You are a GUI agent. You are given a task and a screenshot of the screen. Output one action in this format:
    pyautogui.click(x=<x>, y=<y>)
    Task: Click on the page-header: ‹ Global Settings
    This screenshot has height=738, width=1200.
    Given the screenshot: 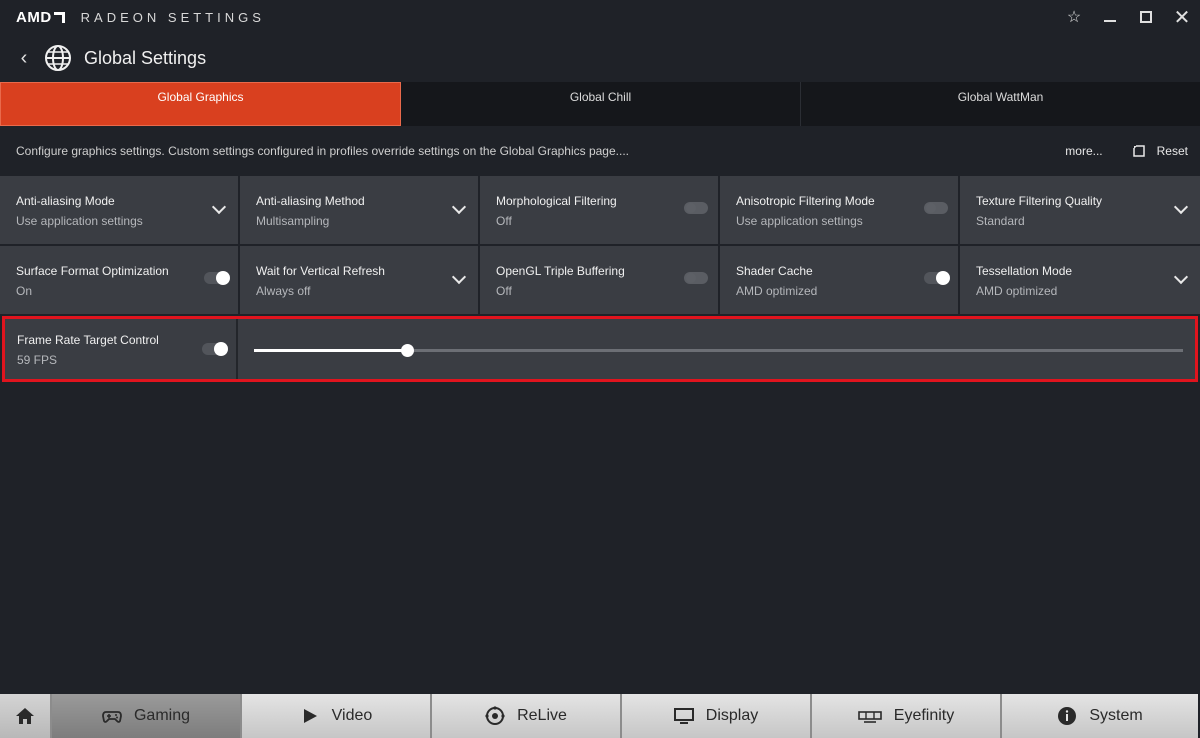 What is the action you would take?
    pyautogui.click(x=600, y=58)
    